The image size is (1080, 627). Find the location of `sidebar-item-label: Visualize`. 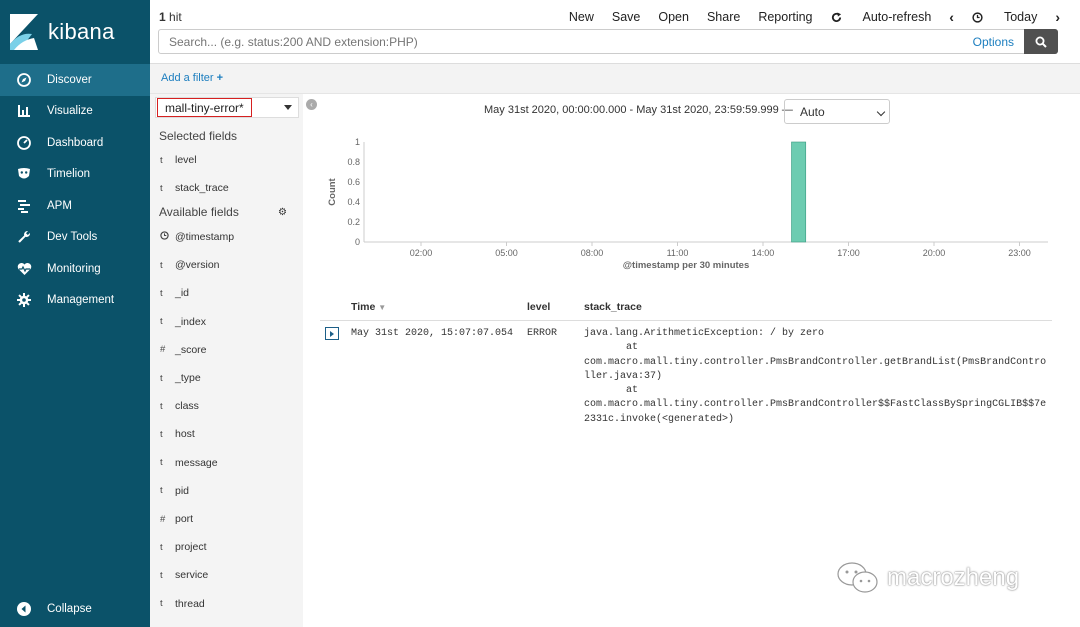

sidebar-item-label: Visualize is located at coordinates (70, 111).